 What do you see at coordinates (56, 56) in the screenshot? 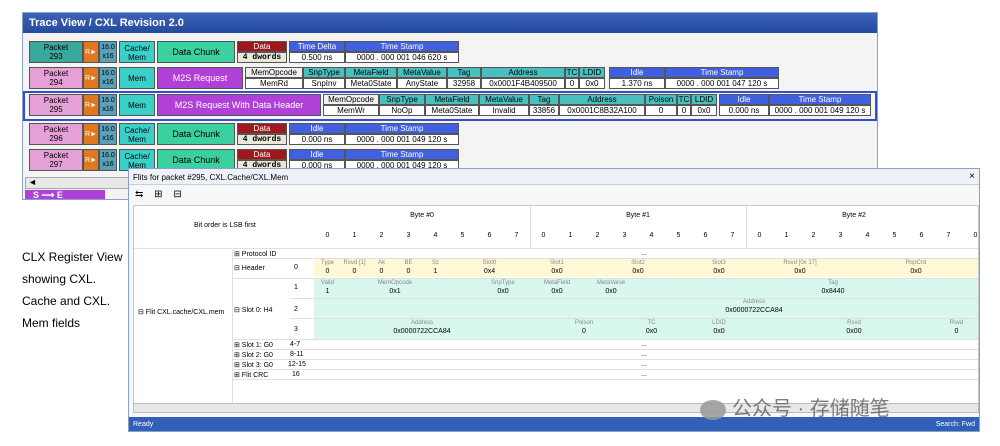
I see `packet-number: 293` at bounding box center [56, 56].